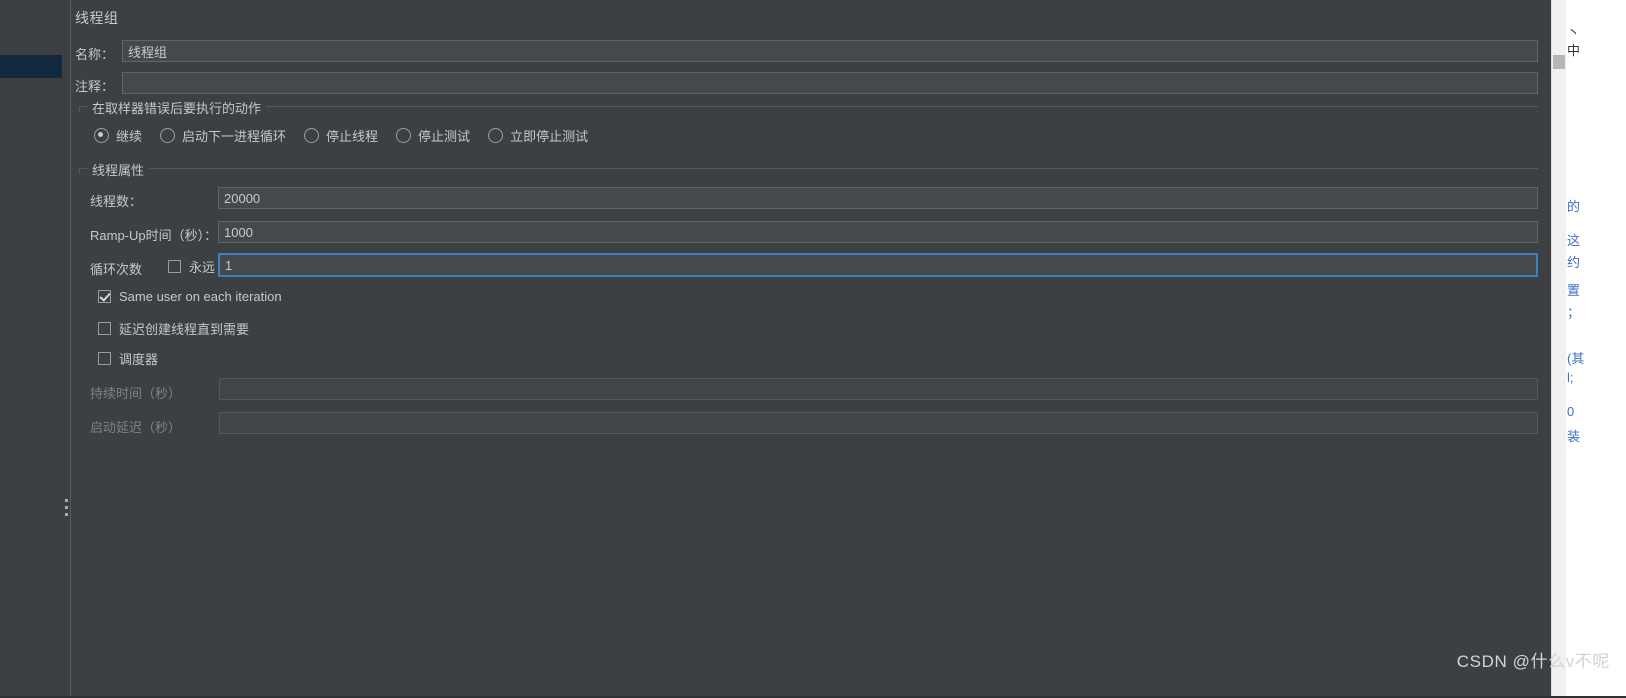 This screenshot has width=1626, height=698. What do you see at coordinates (878, 198) in the screenshot?
I see `thread-count-input` at bounding box center [878, 198].